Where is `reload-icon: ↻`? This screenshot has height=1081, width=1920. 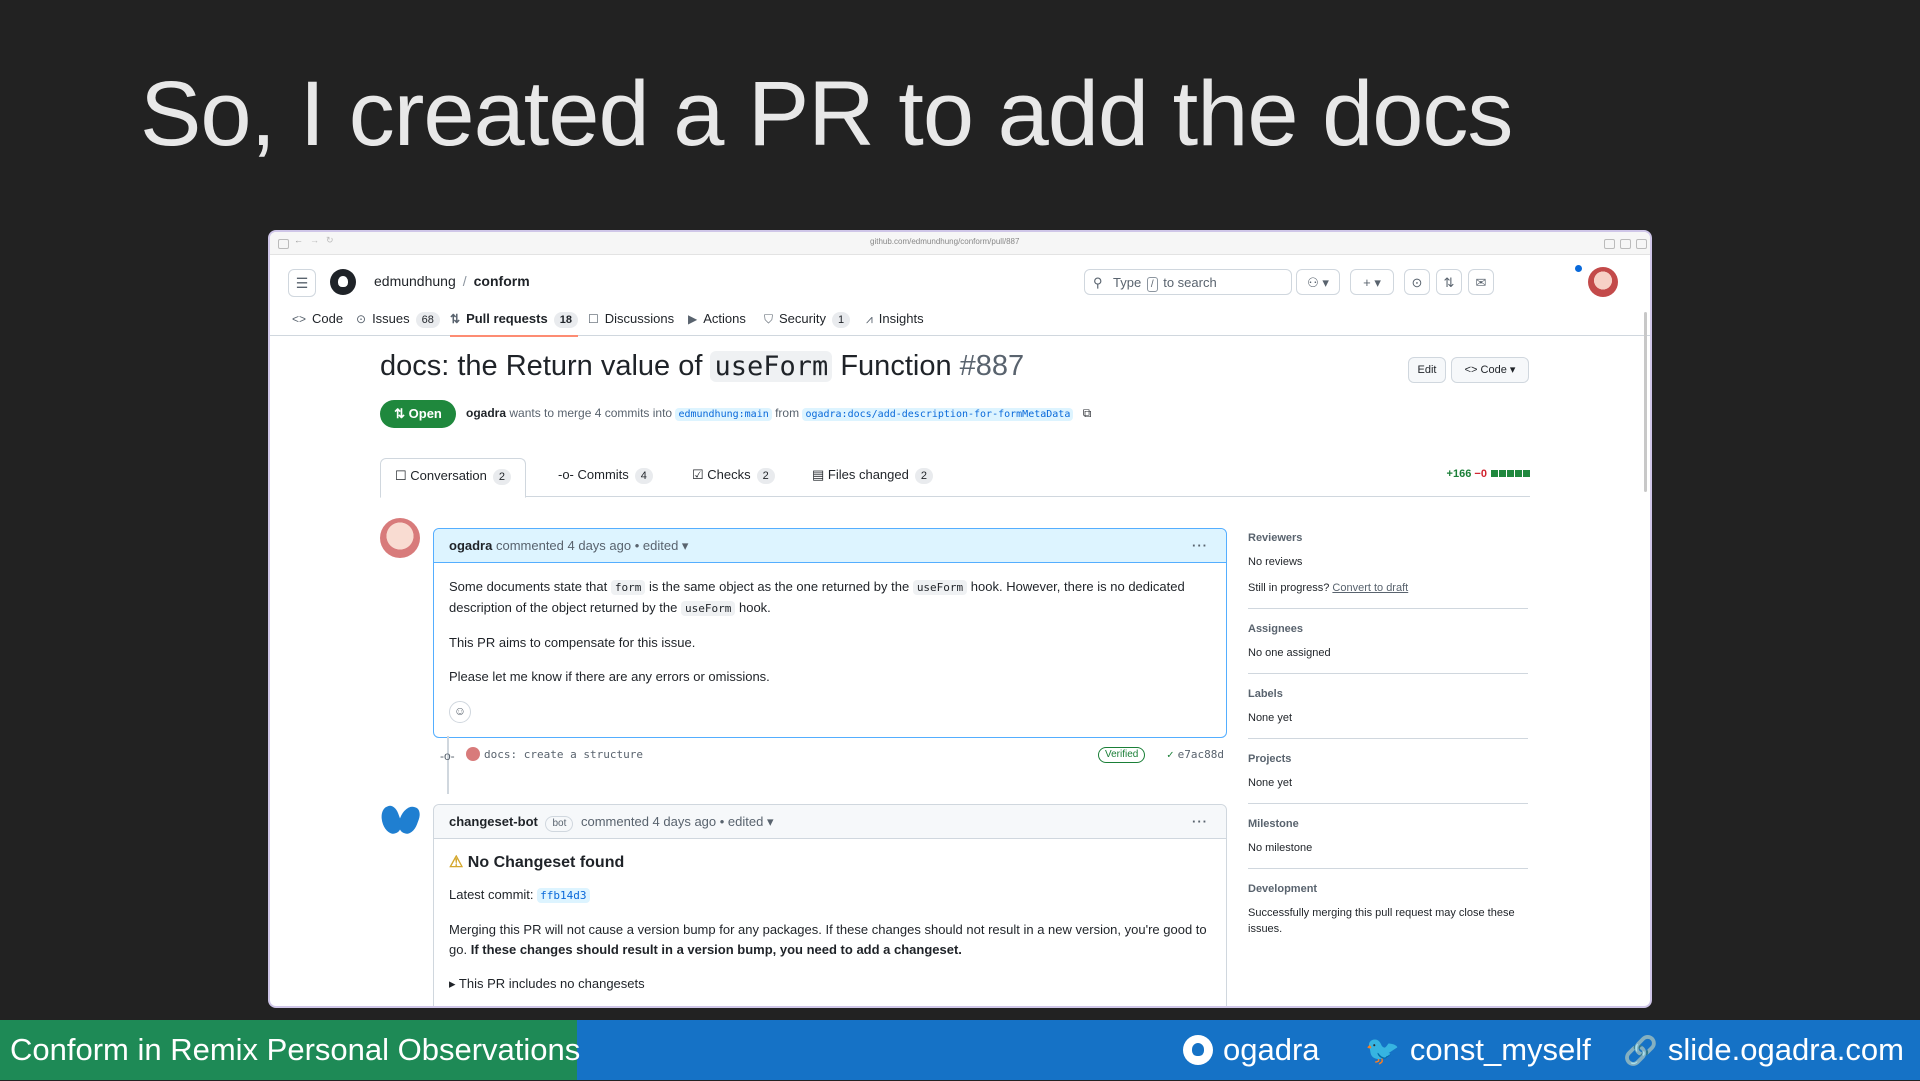
reload-icon: ↻ is located at coordinates (330, 240).